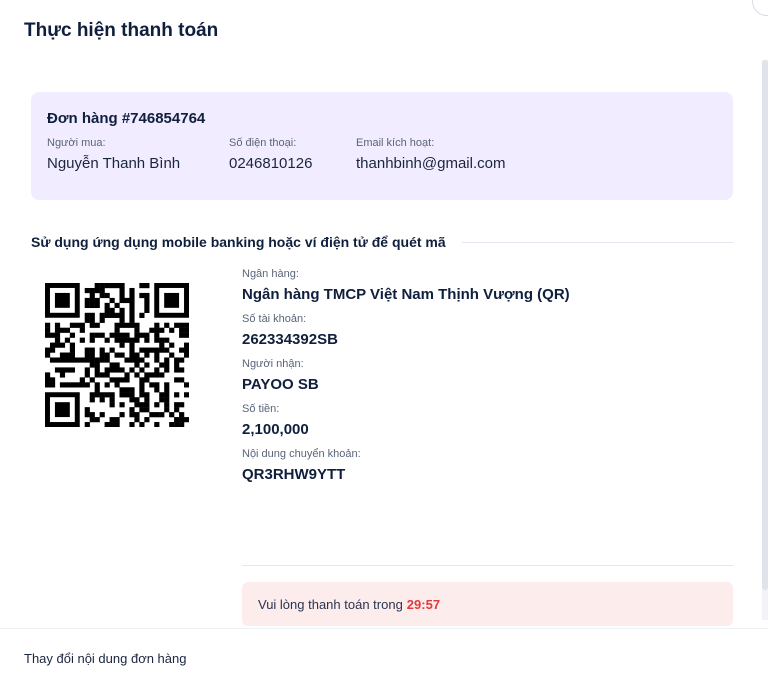 This screenshot has width=768, height=682. Describe the element at coordinates (114, 163) in the screenshot. I see `buyer-value: Nguyễn Thanh Bình` at that location.